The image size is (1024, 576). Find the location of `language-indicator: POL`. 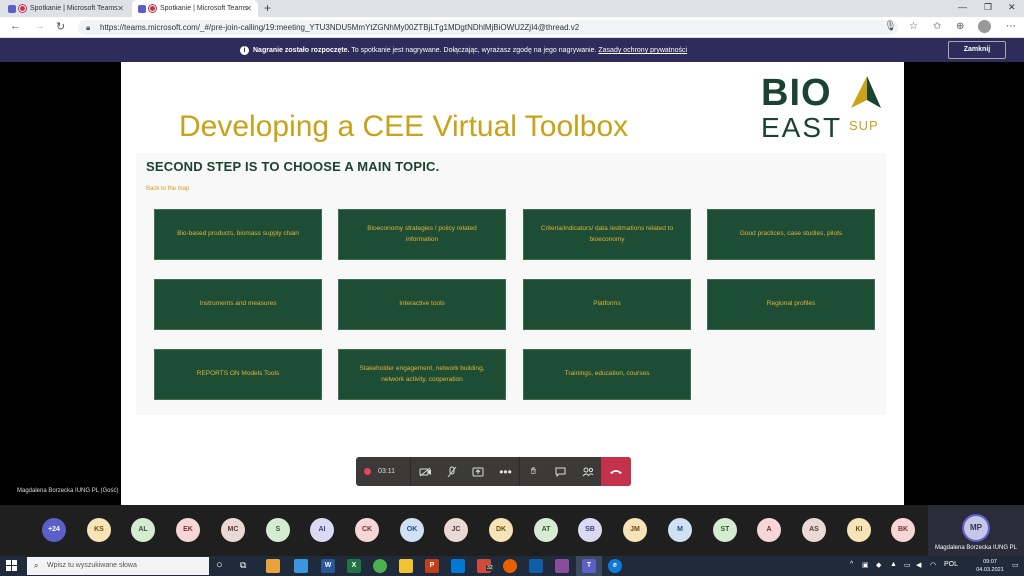

language-indicator: POL is located at coordinates (951, 564).